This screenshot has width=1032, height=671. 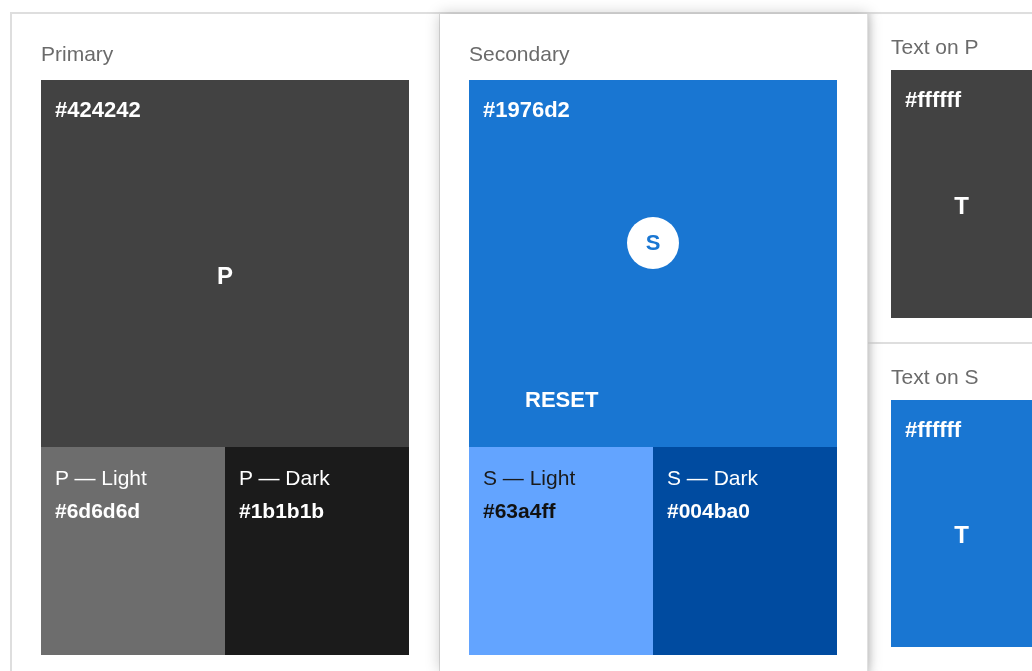 What do you see at coordinates (519, 511) in the screenshot?
I see `hex-code: #63a4ff` at bounding box center [519, 511].